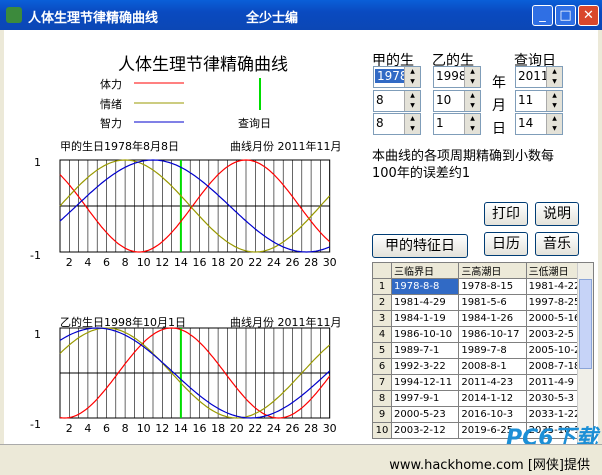 The image size is (602, 475). Describe the element at coordinates (492, 350) in the screenshot. I see `table-cell: 1989-7-8` at that location.